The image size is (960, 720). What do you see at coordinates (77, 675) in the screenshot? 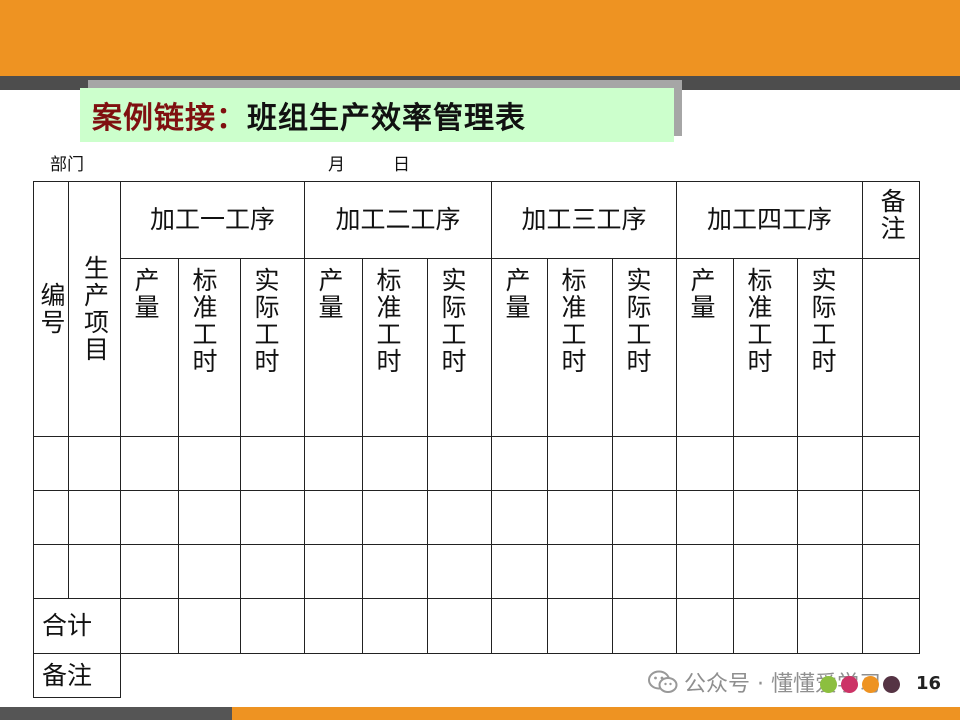
I see `remark-label: 备注` at bounding box center [77, 675].